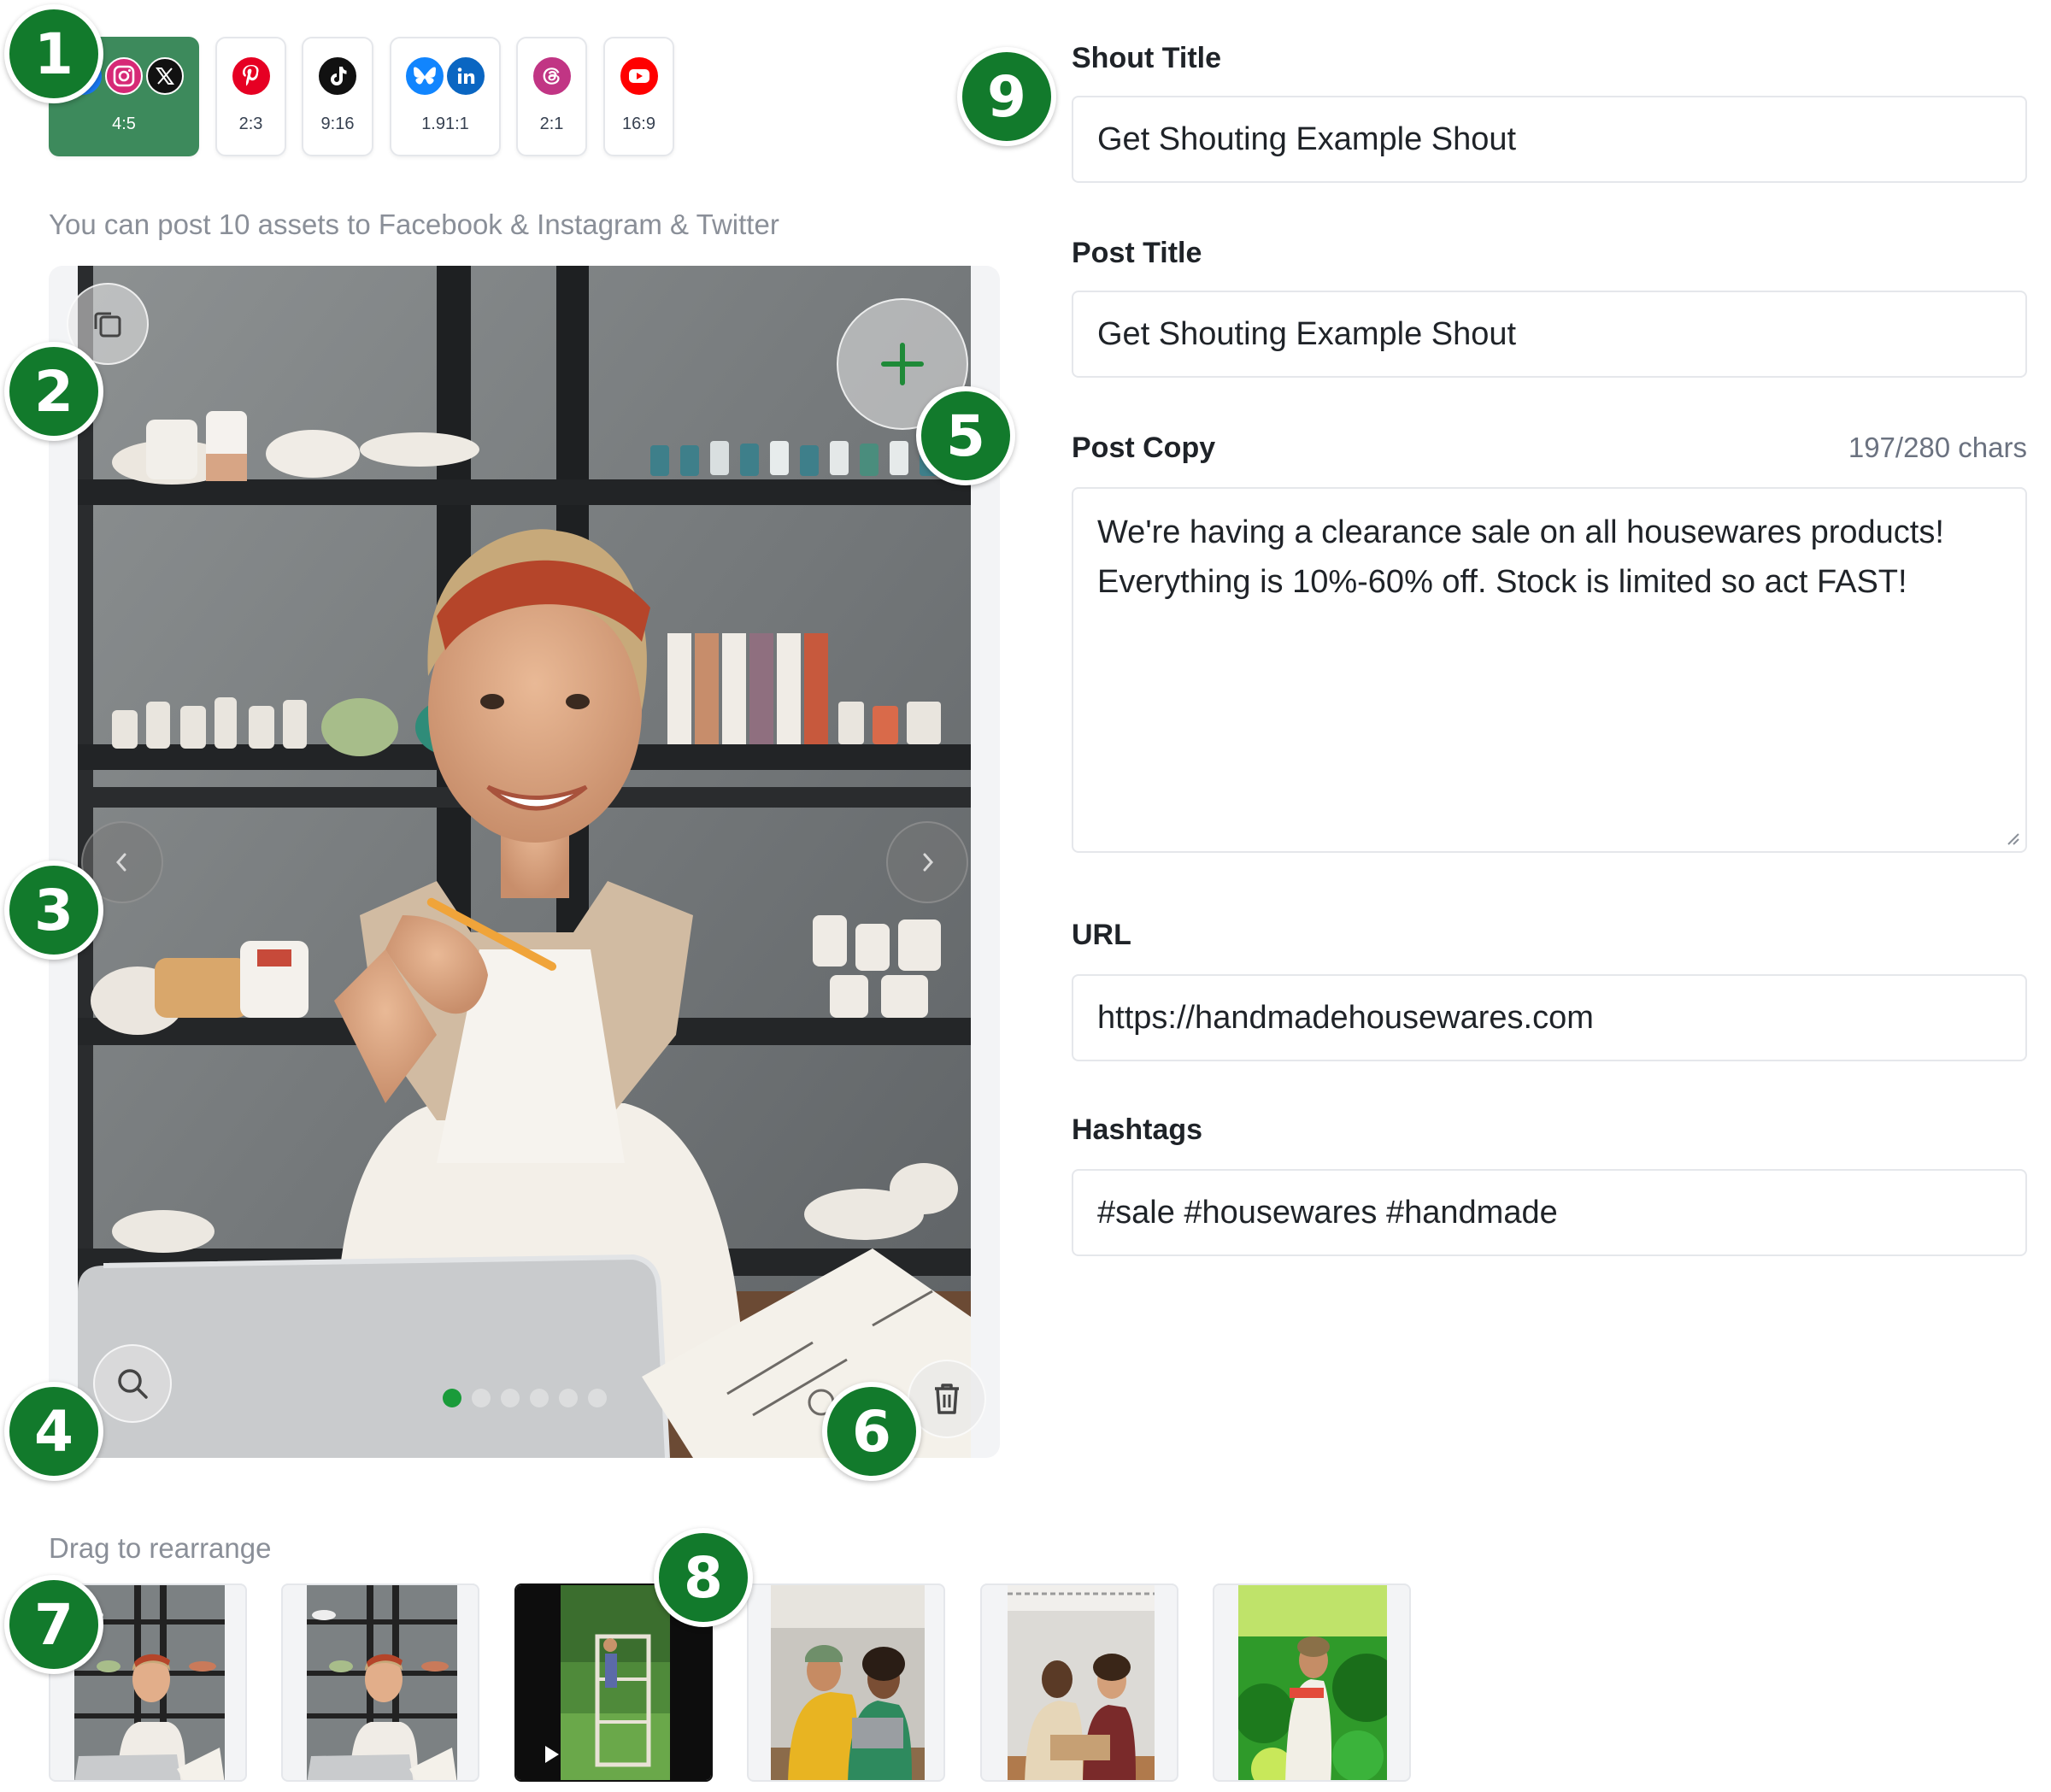  I want to click on zoom-button, so click(132, 1383).